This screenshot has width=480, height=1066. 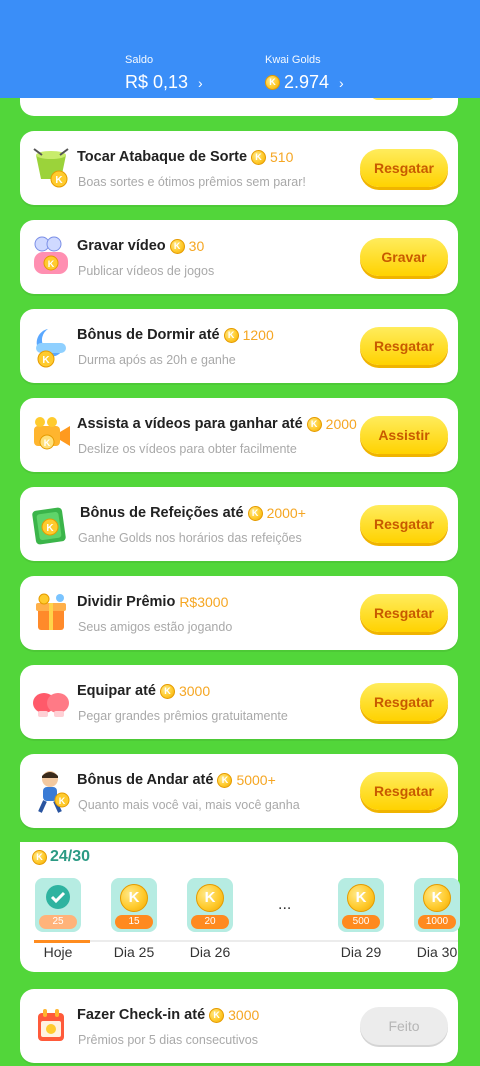 I want to click on day-amount: 500, so click(x=361, y=922).